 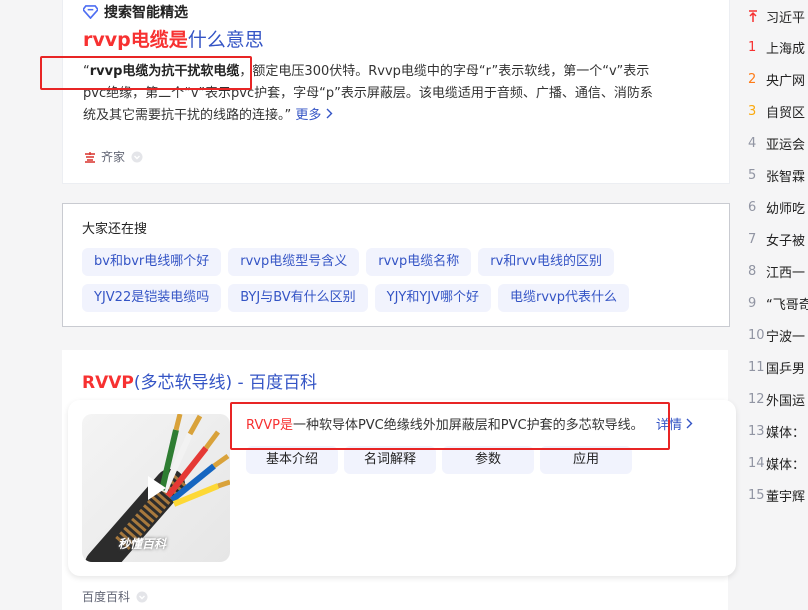 What do you see at coordinates (756, 463) in the screenshot?
I see `hot-rank-number: 14` at bounding box center [756, 463].